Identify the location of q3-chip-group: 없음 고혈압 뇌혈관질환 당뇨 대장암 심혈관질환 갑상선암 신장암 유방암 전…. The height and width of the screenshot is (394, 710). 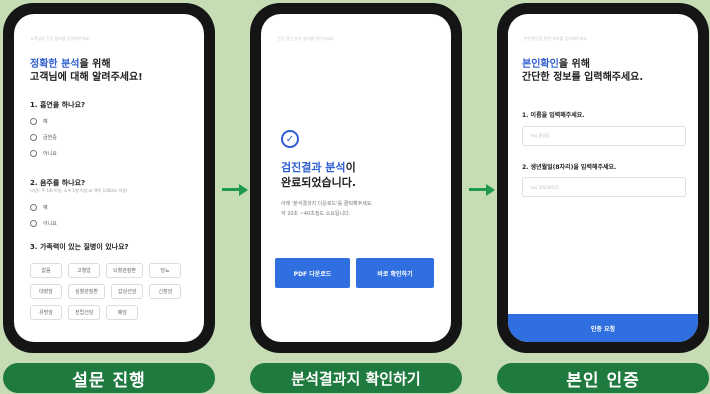
(115, 291).